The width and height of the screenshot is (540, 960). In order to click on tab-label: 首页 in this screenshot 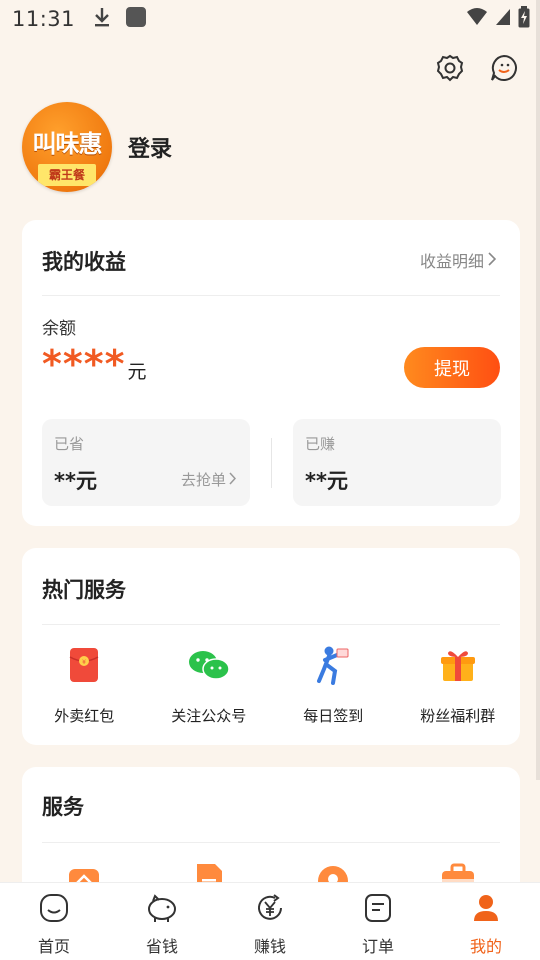, I will do `click(53, 946)`.